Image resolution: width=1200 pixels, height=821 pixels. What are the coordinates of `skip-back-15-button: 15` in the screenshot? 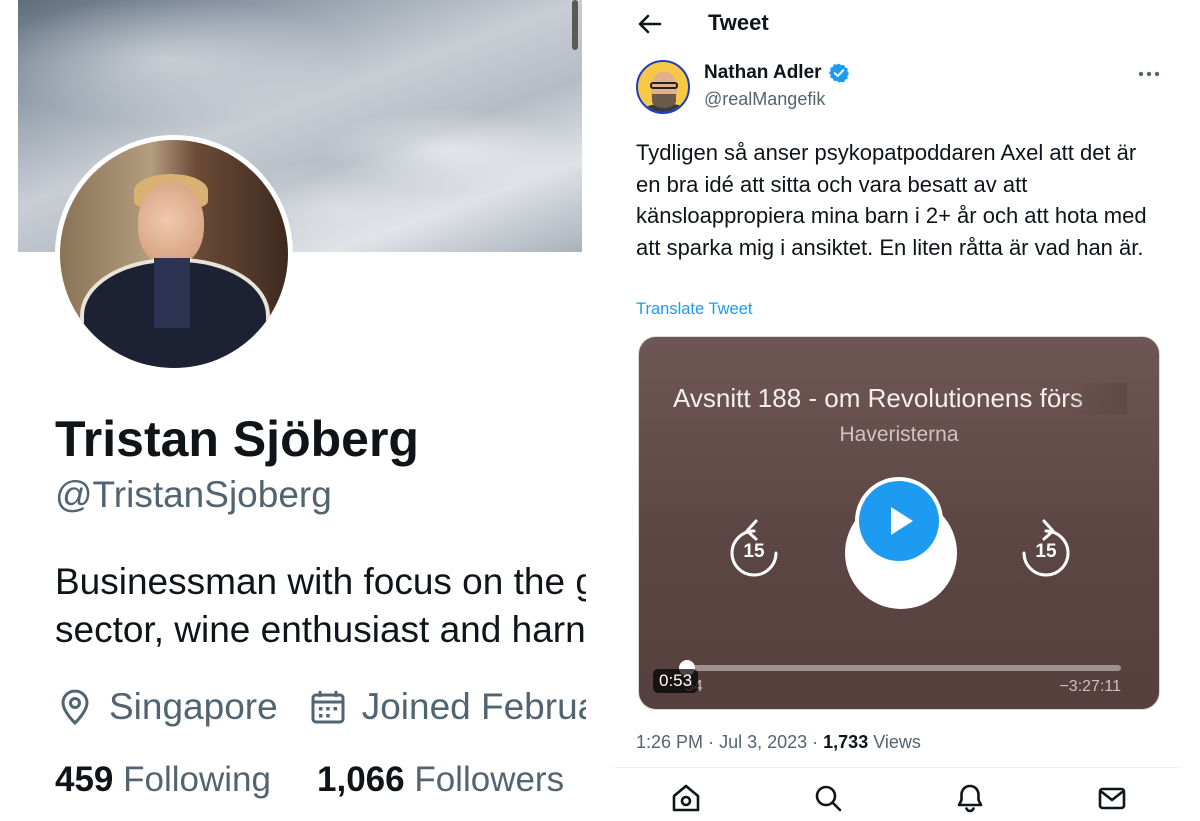 It's located at (754, 549).